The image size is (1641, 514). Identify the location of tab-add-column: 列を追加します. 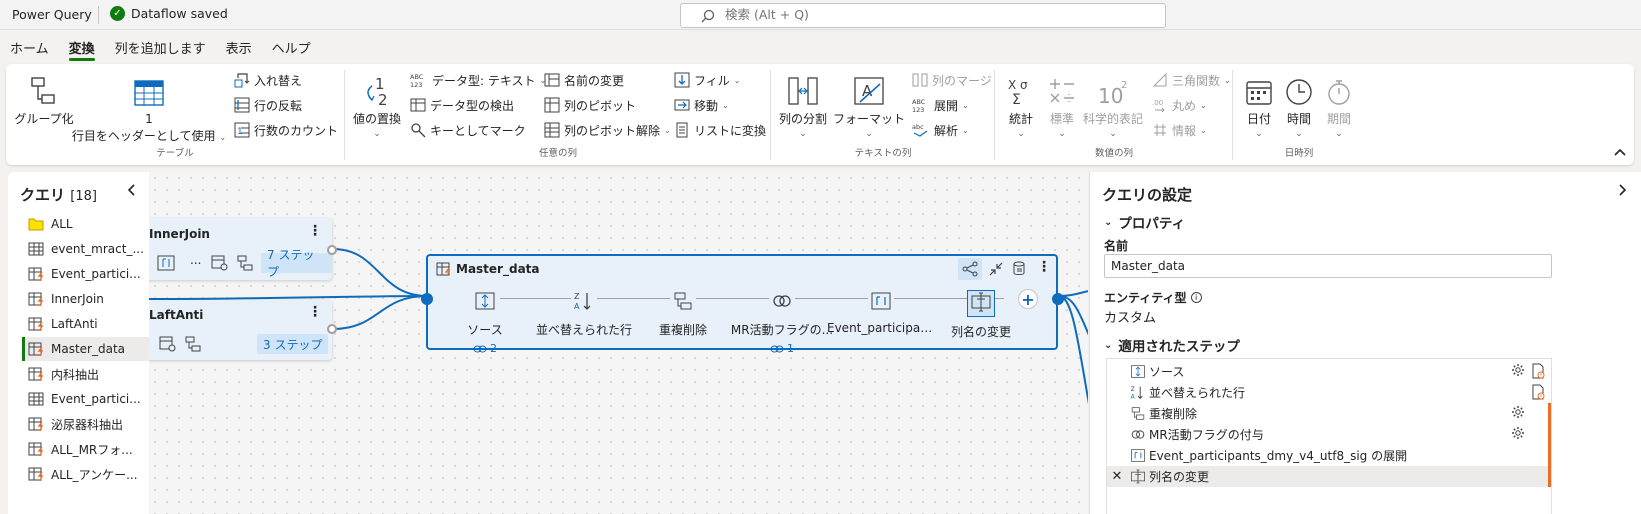
(160, 47).